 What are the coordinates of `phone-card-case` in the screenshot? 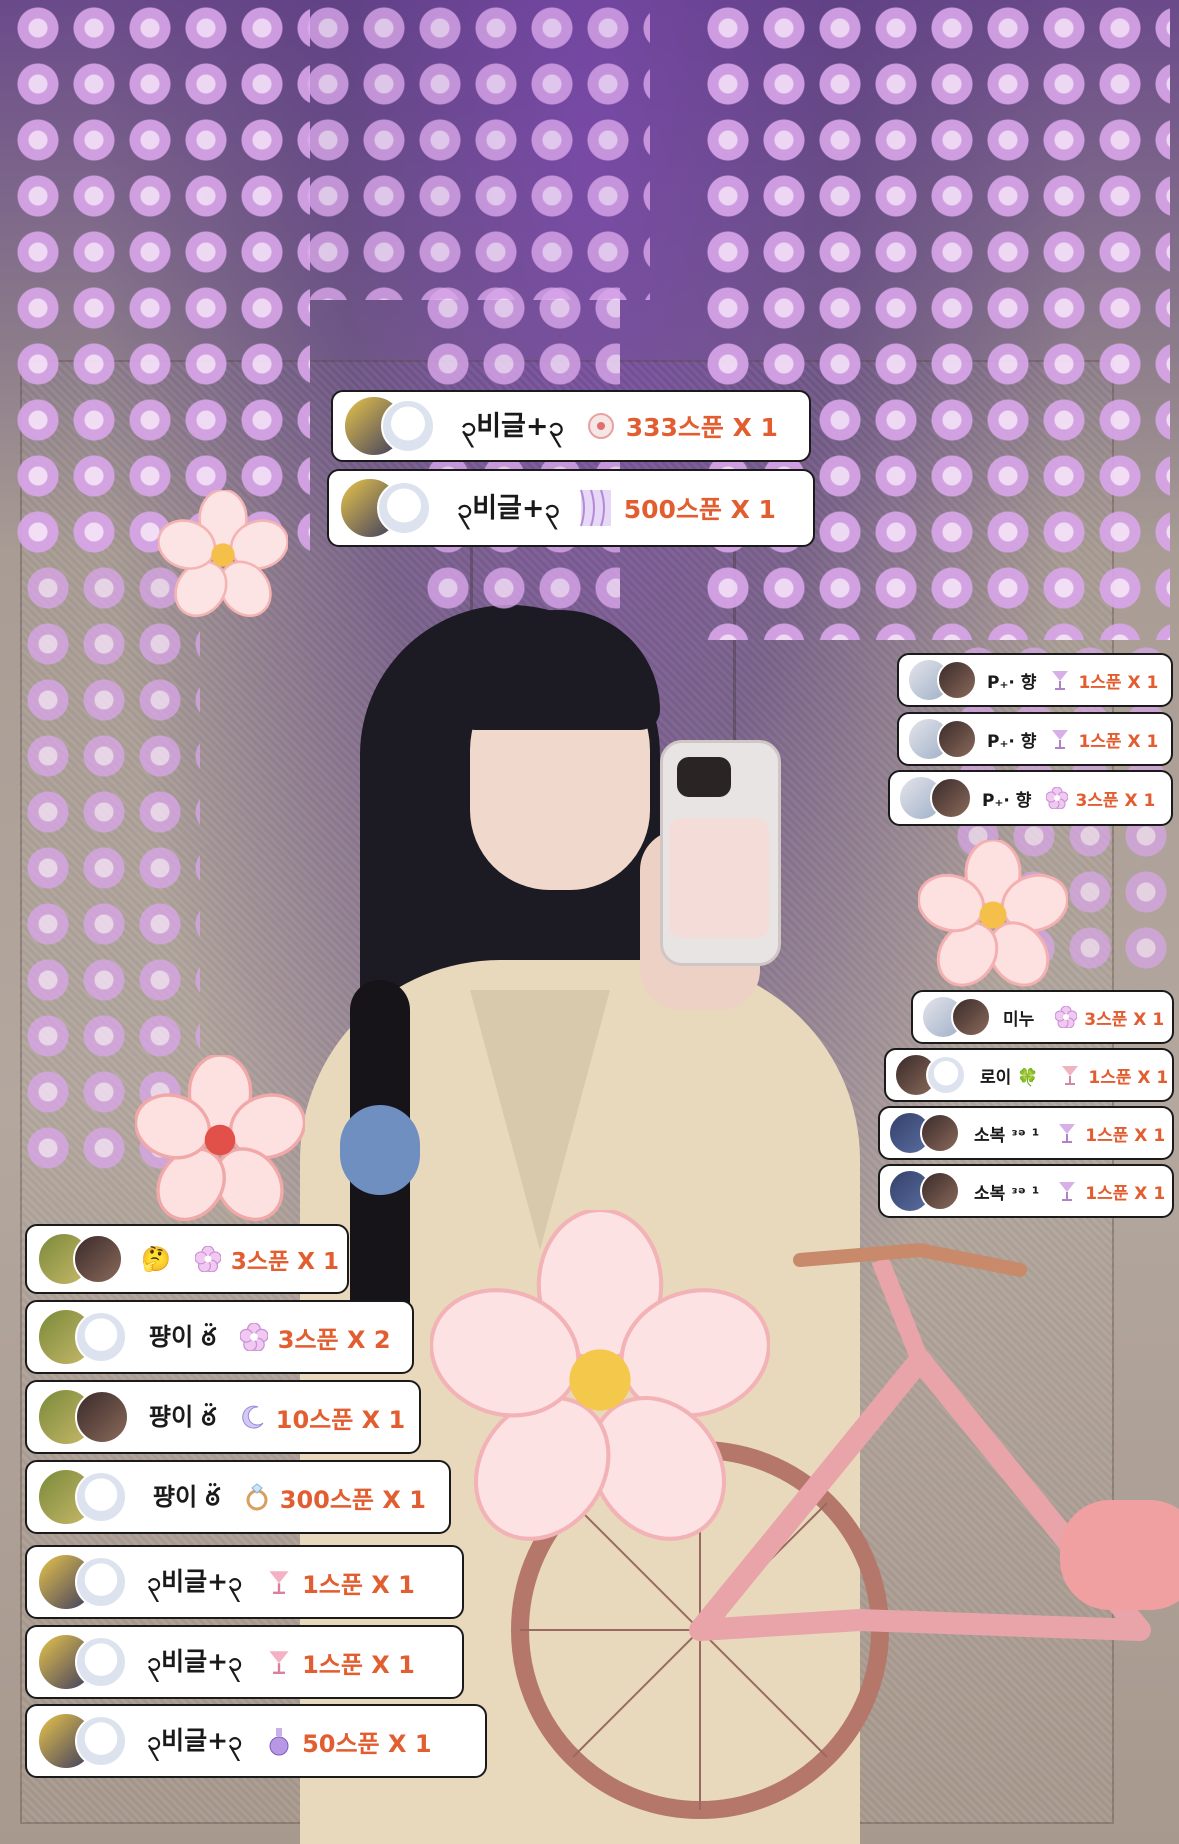 It's located at (719, 878).